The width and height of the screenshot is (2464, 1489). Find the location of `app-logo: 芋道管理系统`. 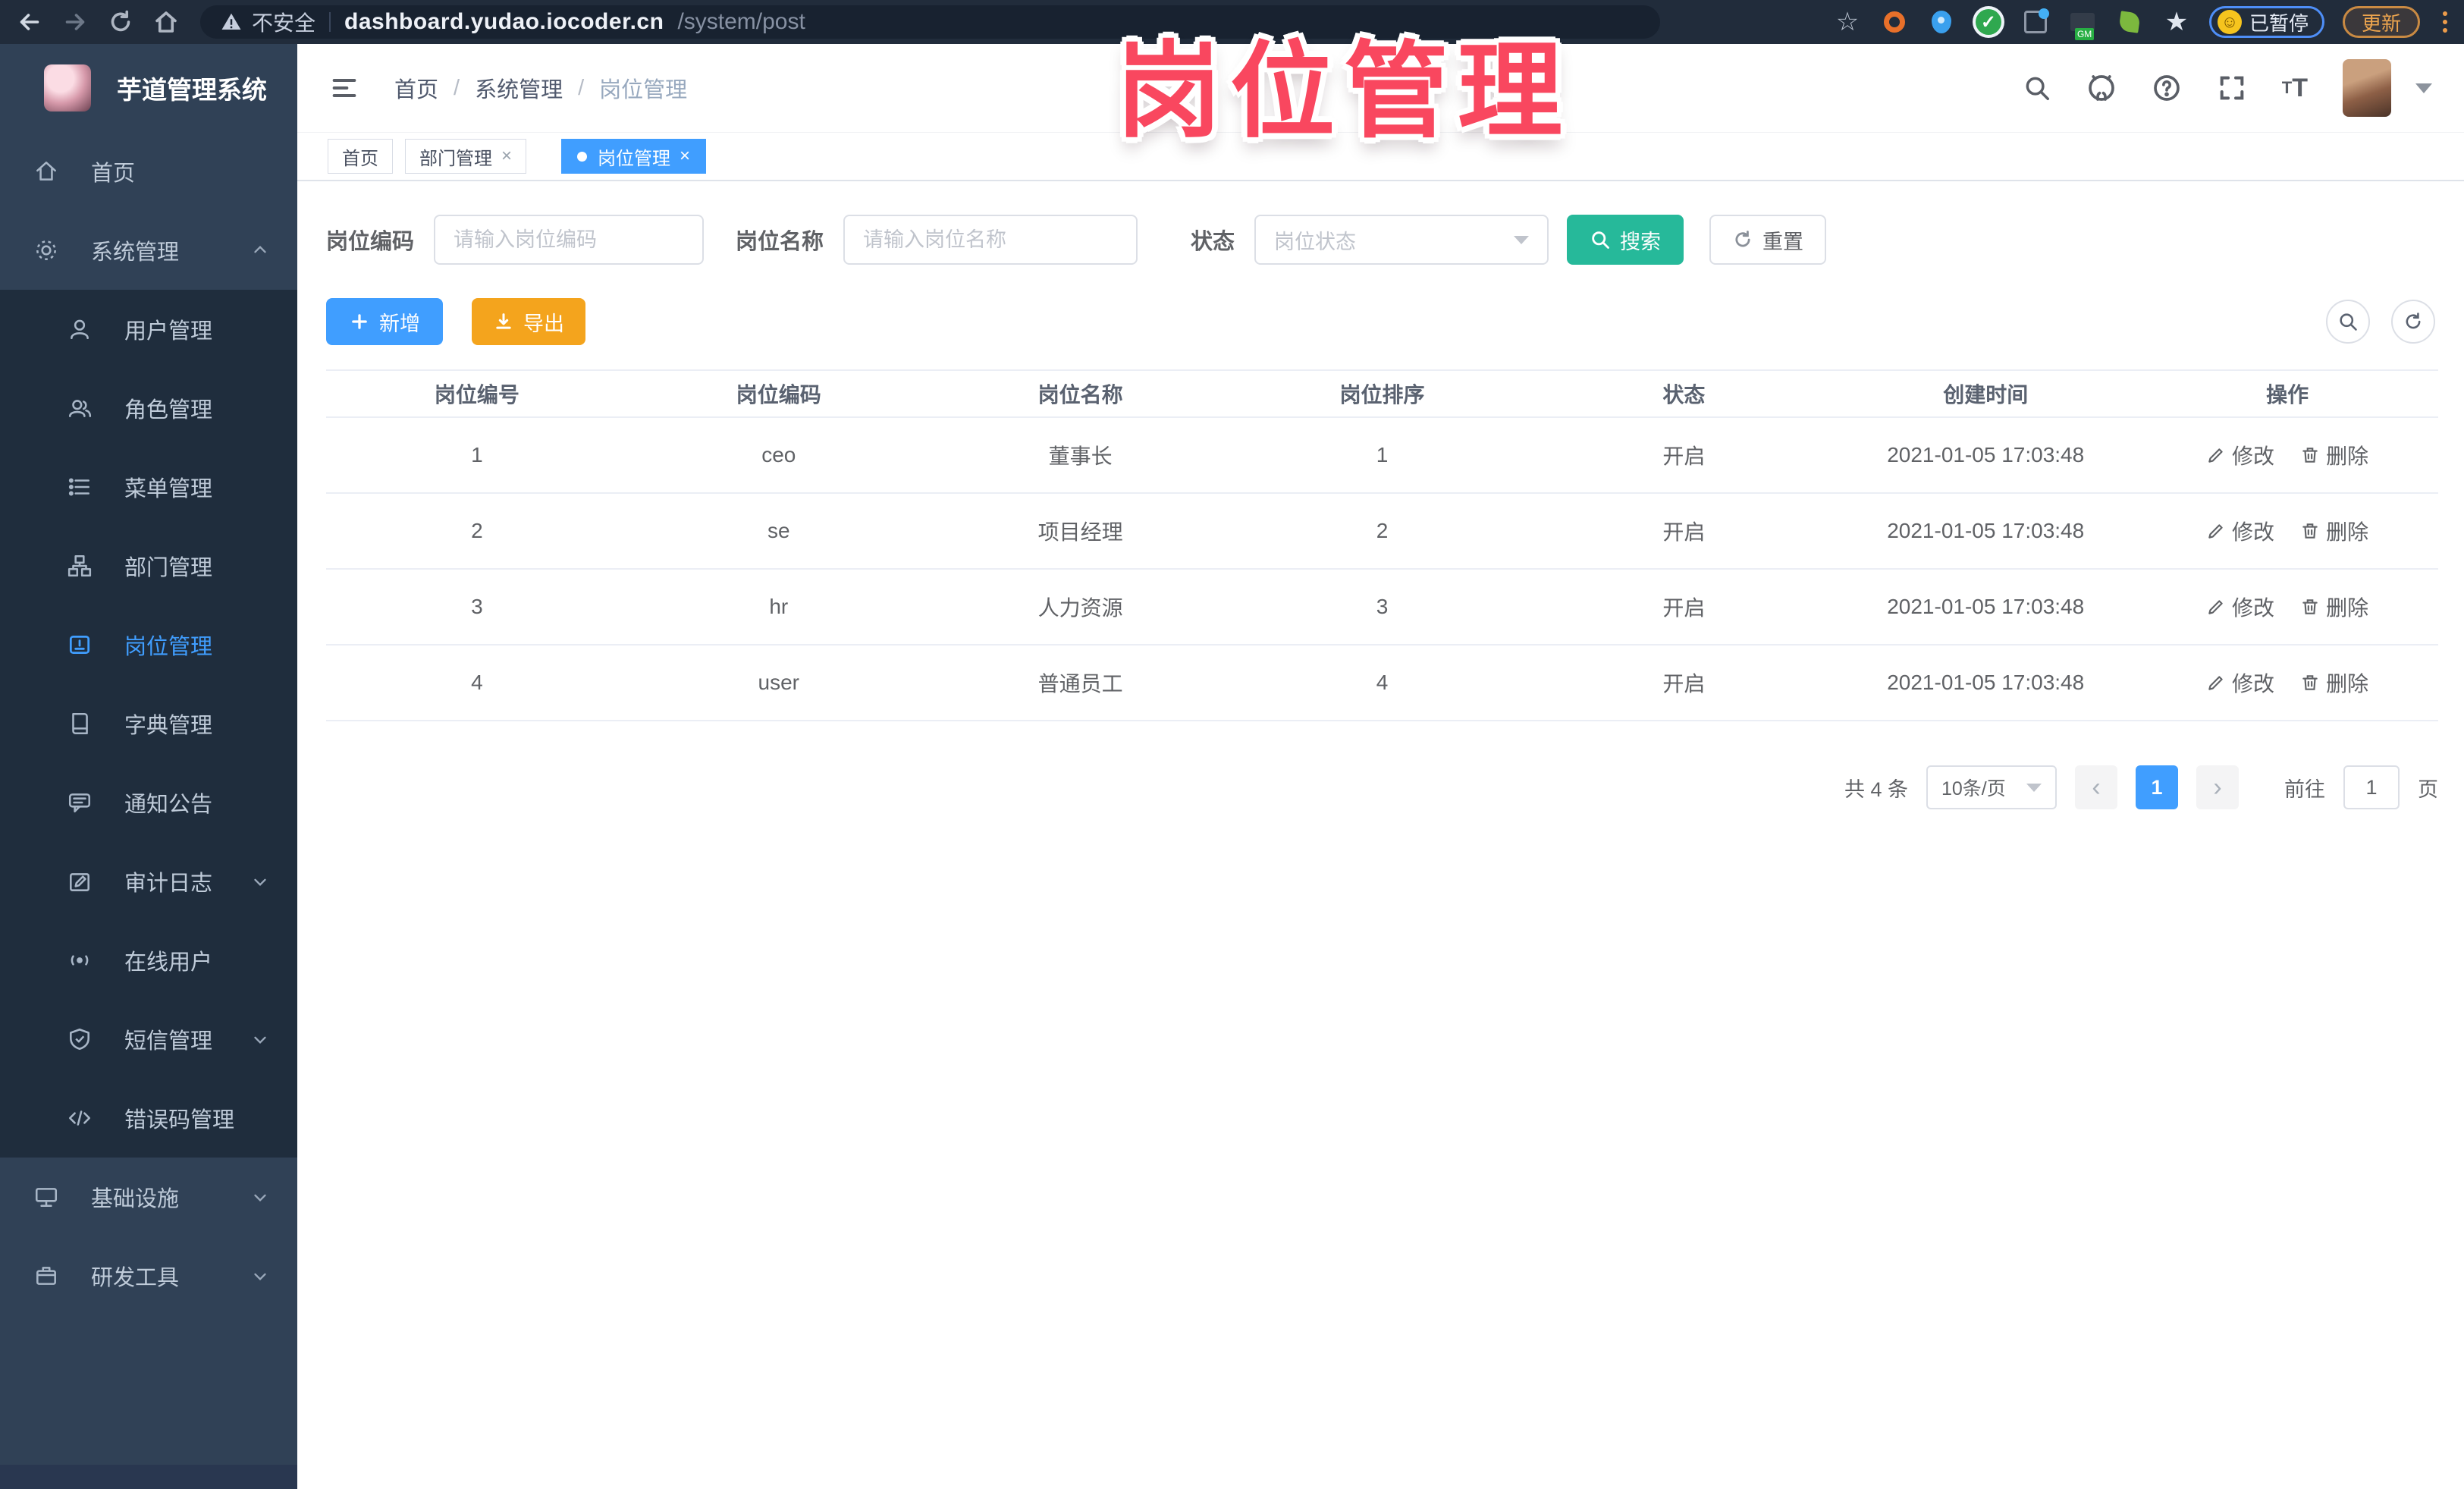

app-logo: 芋道管理系统 is located at coordinates (148, 88).